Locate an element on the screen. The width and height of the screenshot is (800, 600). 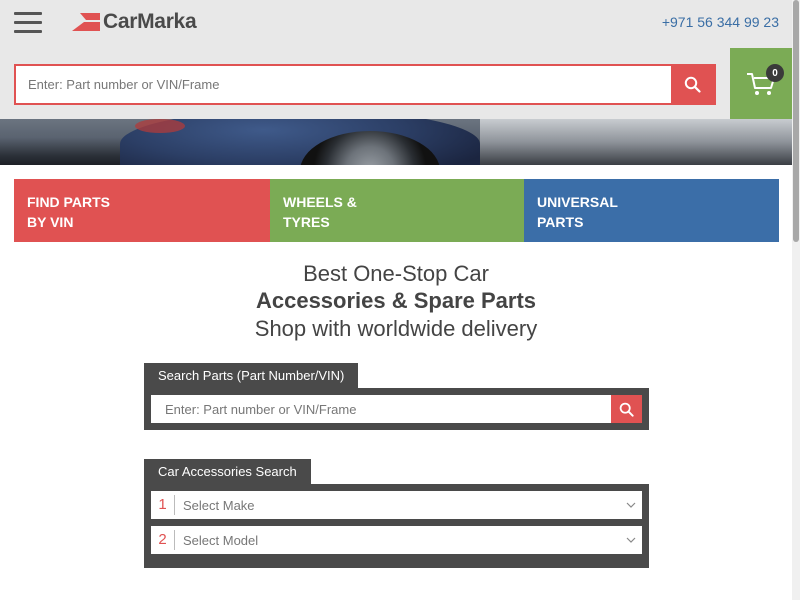
site-header: CarMarka +971 56 344 99 23 is located at coordinates (396, 24).